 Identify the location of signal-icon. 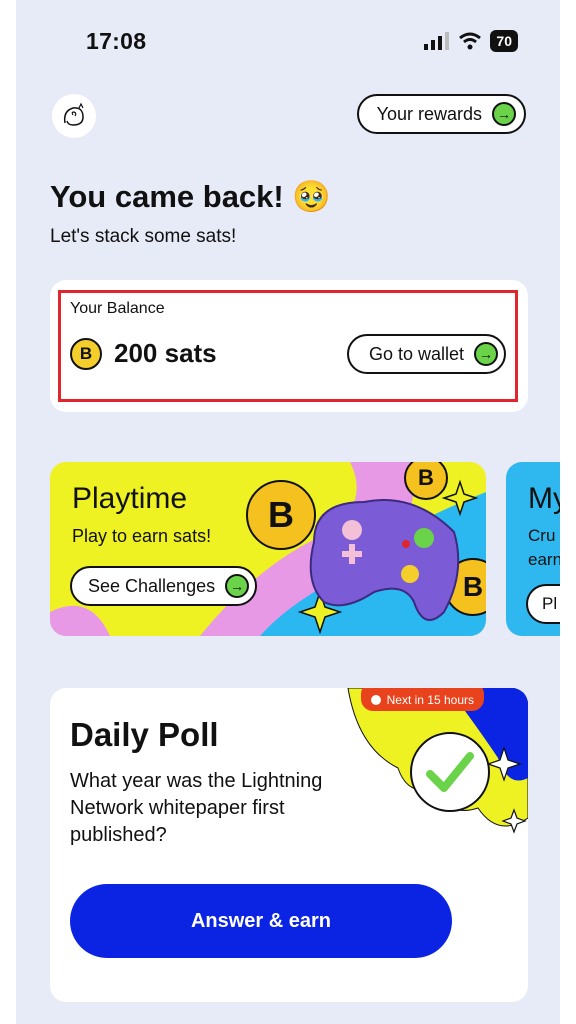
(437, 41).